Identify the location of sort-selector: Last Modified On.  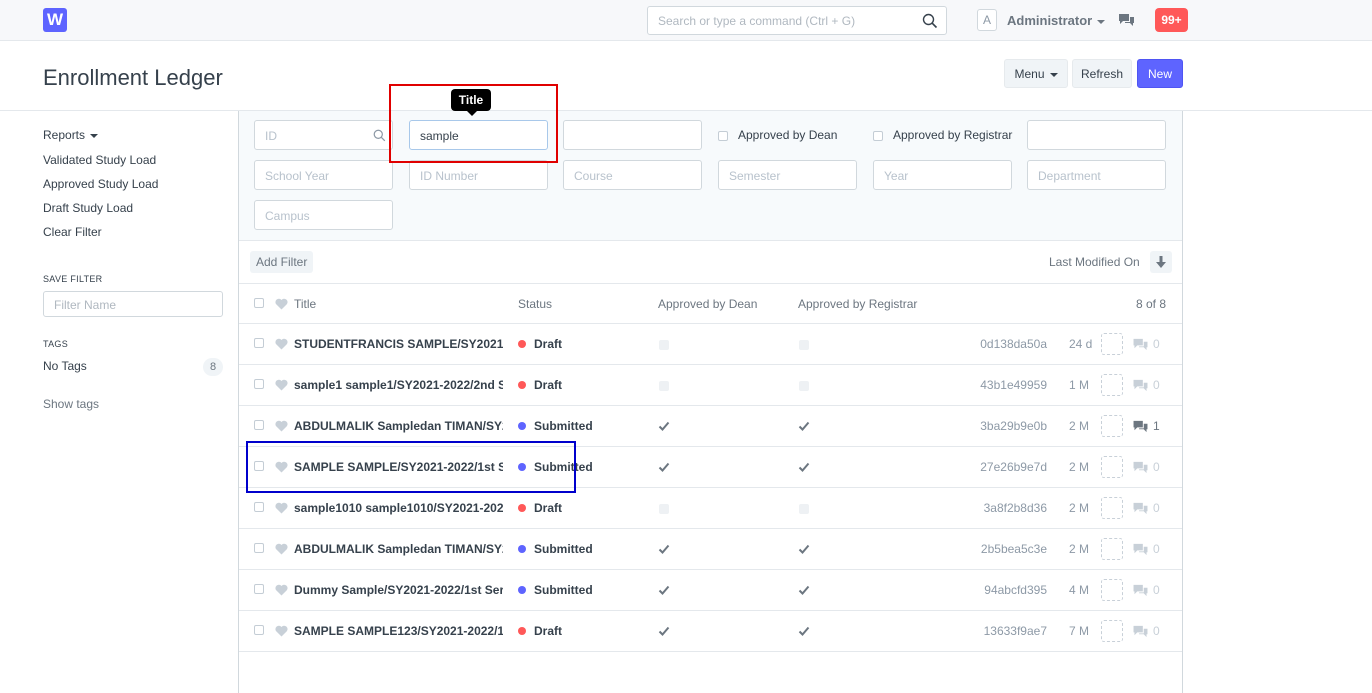
(1094, 262).